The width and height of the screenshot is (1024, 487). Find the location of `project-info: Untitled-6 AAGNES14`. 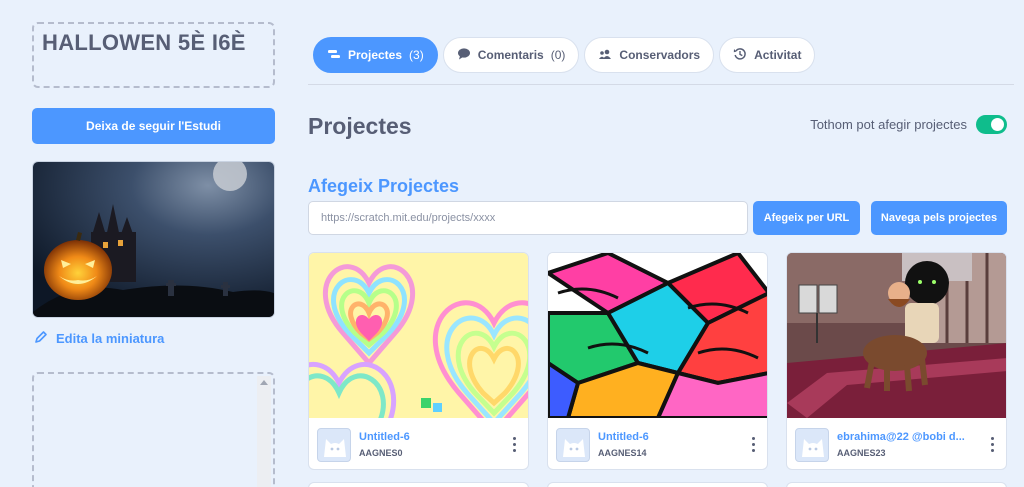

project-info: Untitled-6 AAGNES14 is located at coordinates (657, 443).